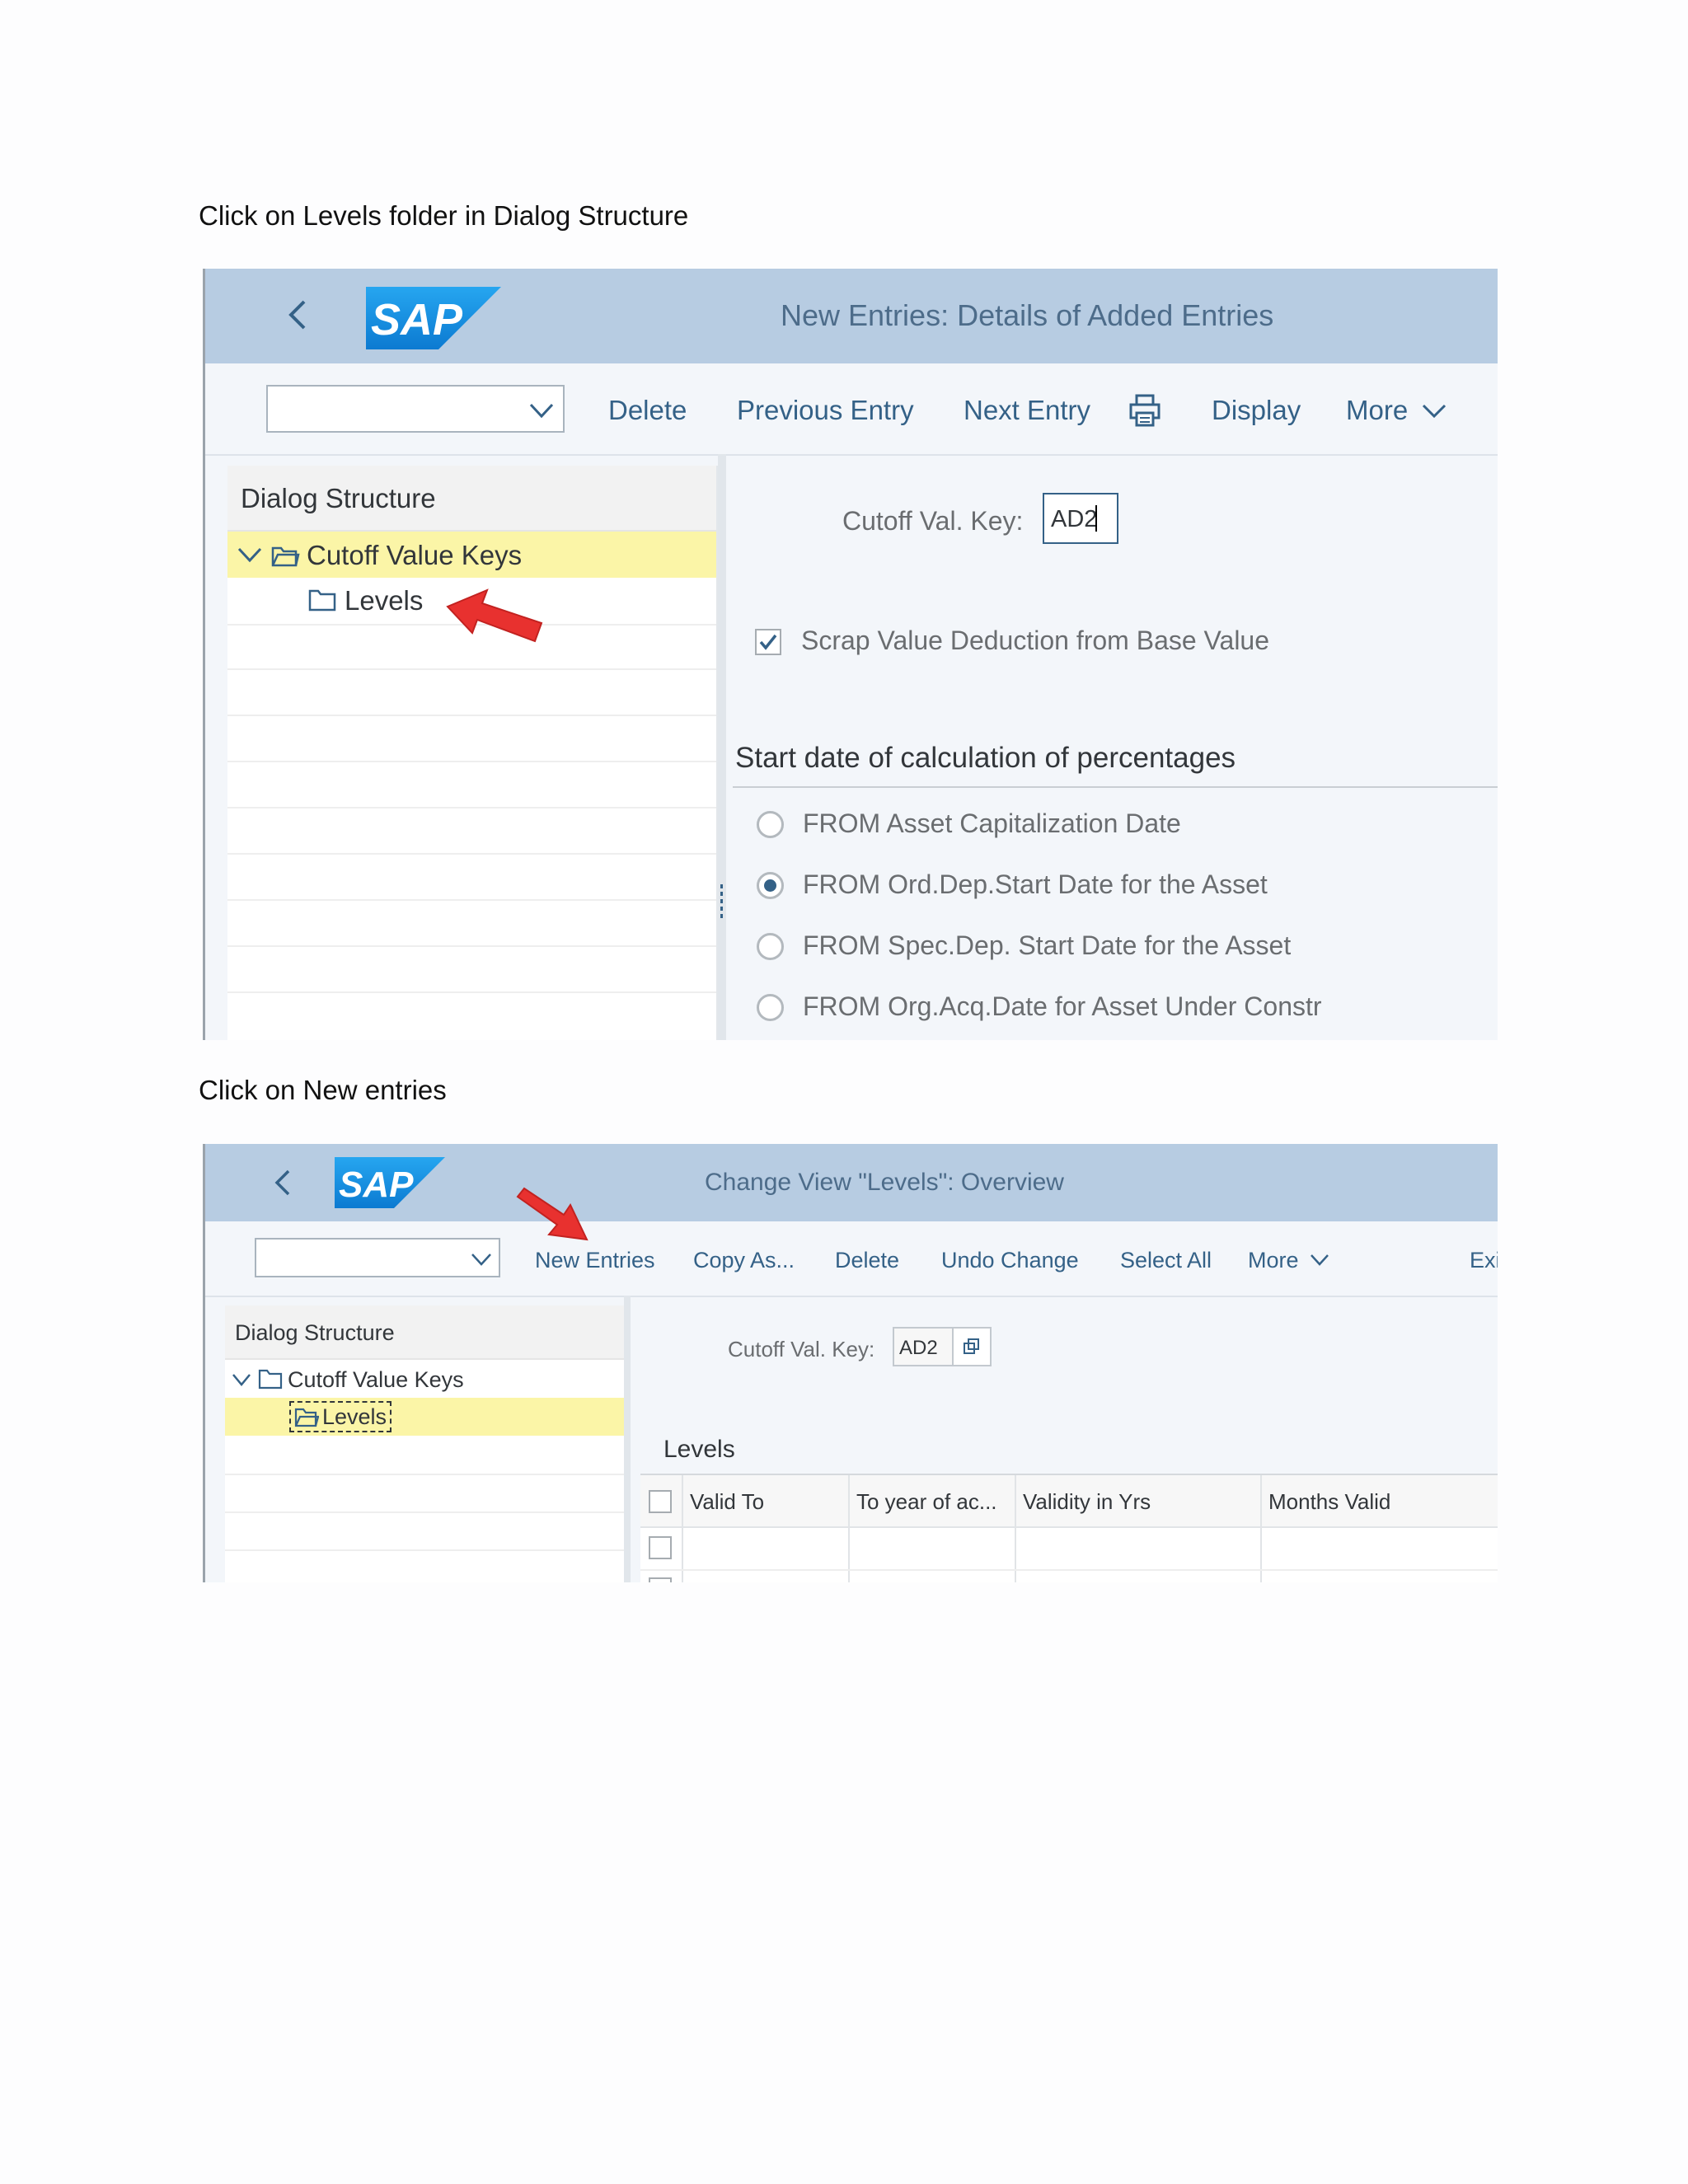  I want to click on column-header-months-valid: Months Valid, so click(1383, 1502).